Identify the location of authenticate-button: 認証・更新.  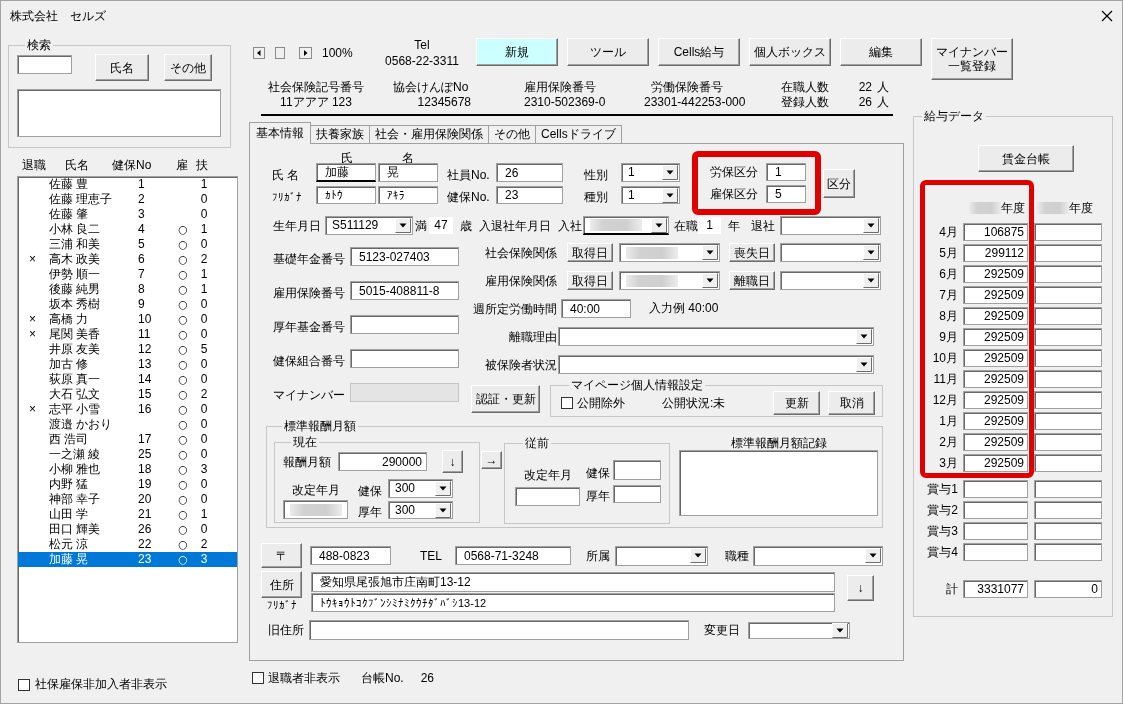
(505, 399).